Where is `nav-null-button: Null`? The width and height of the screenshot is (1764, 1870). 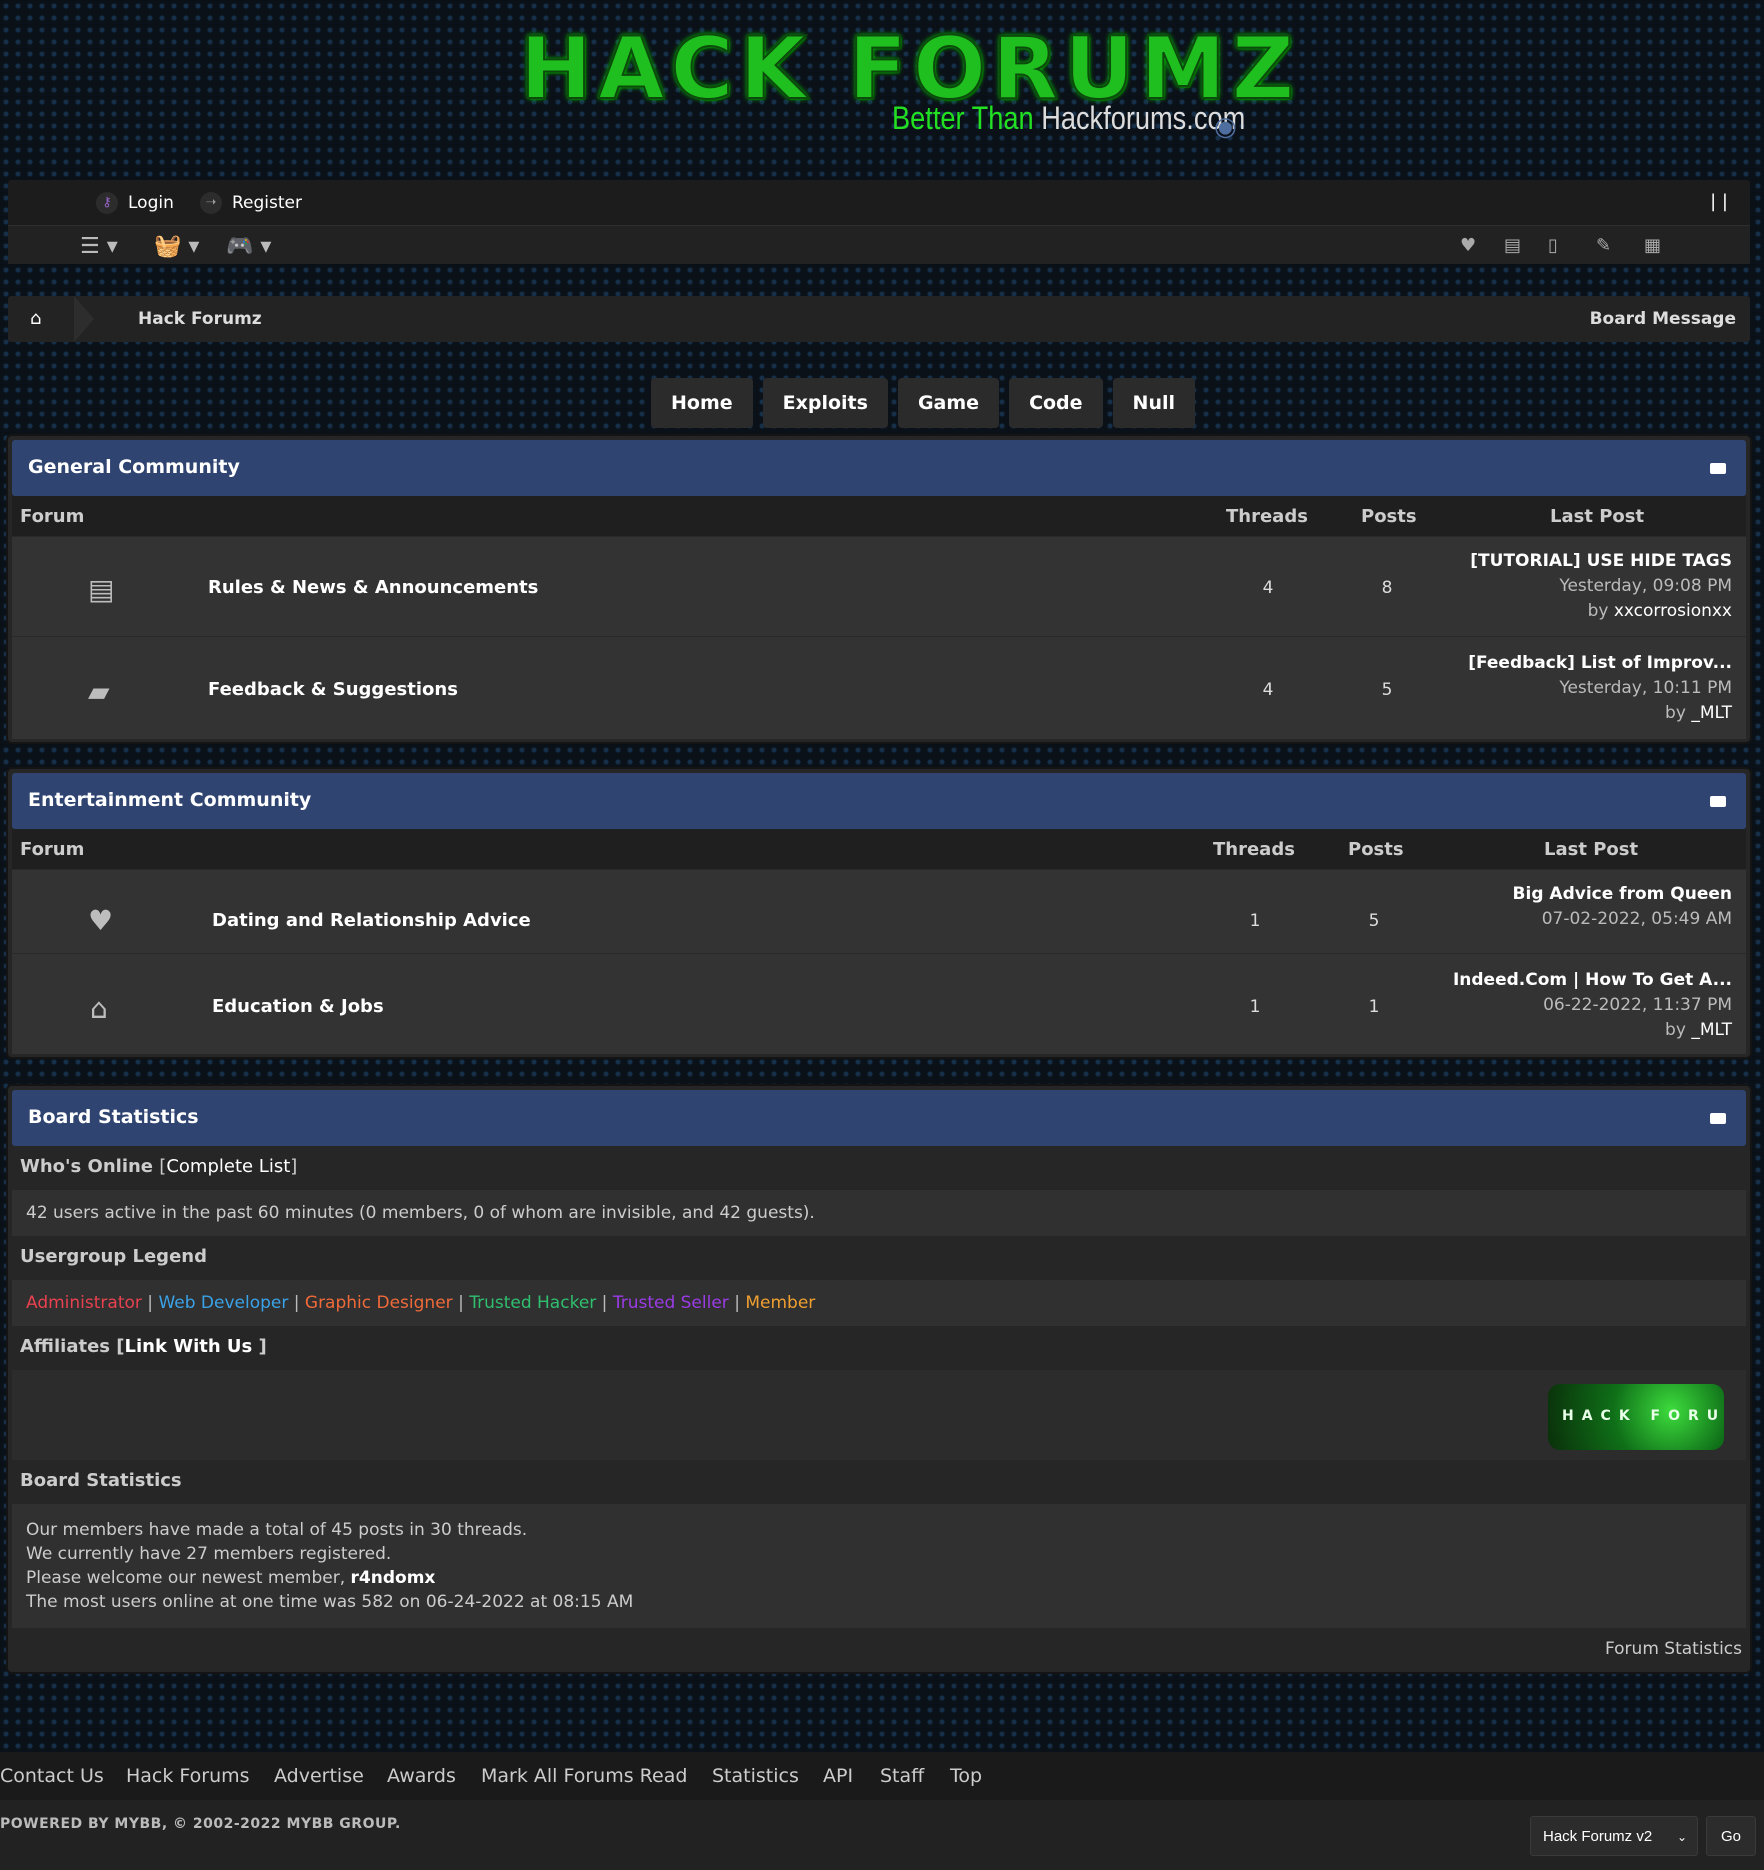 nav-null-button: Null is located at coordinates (1153, 403).